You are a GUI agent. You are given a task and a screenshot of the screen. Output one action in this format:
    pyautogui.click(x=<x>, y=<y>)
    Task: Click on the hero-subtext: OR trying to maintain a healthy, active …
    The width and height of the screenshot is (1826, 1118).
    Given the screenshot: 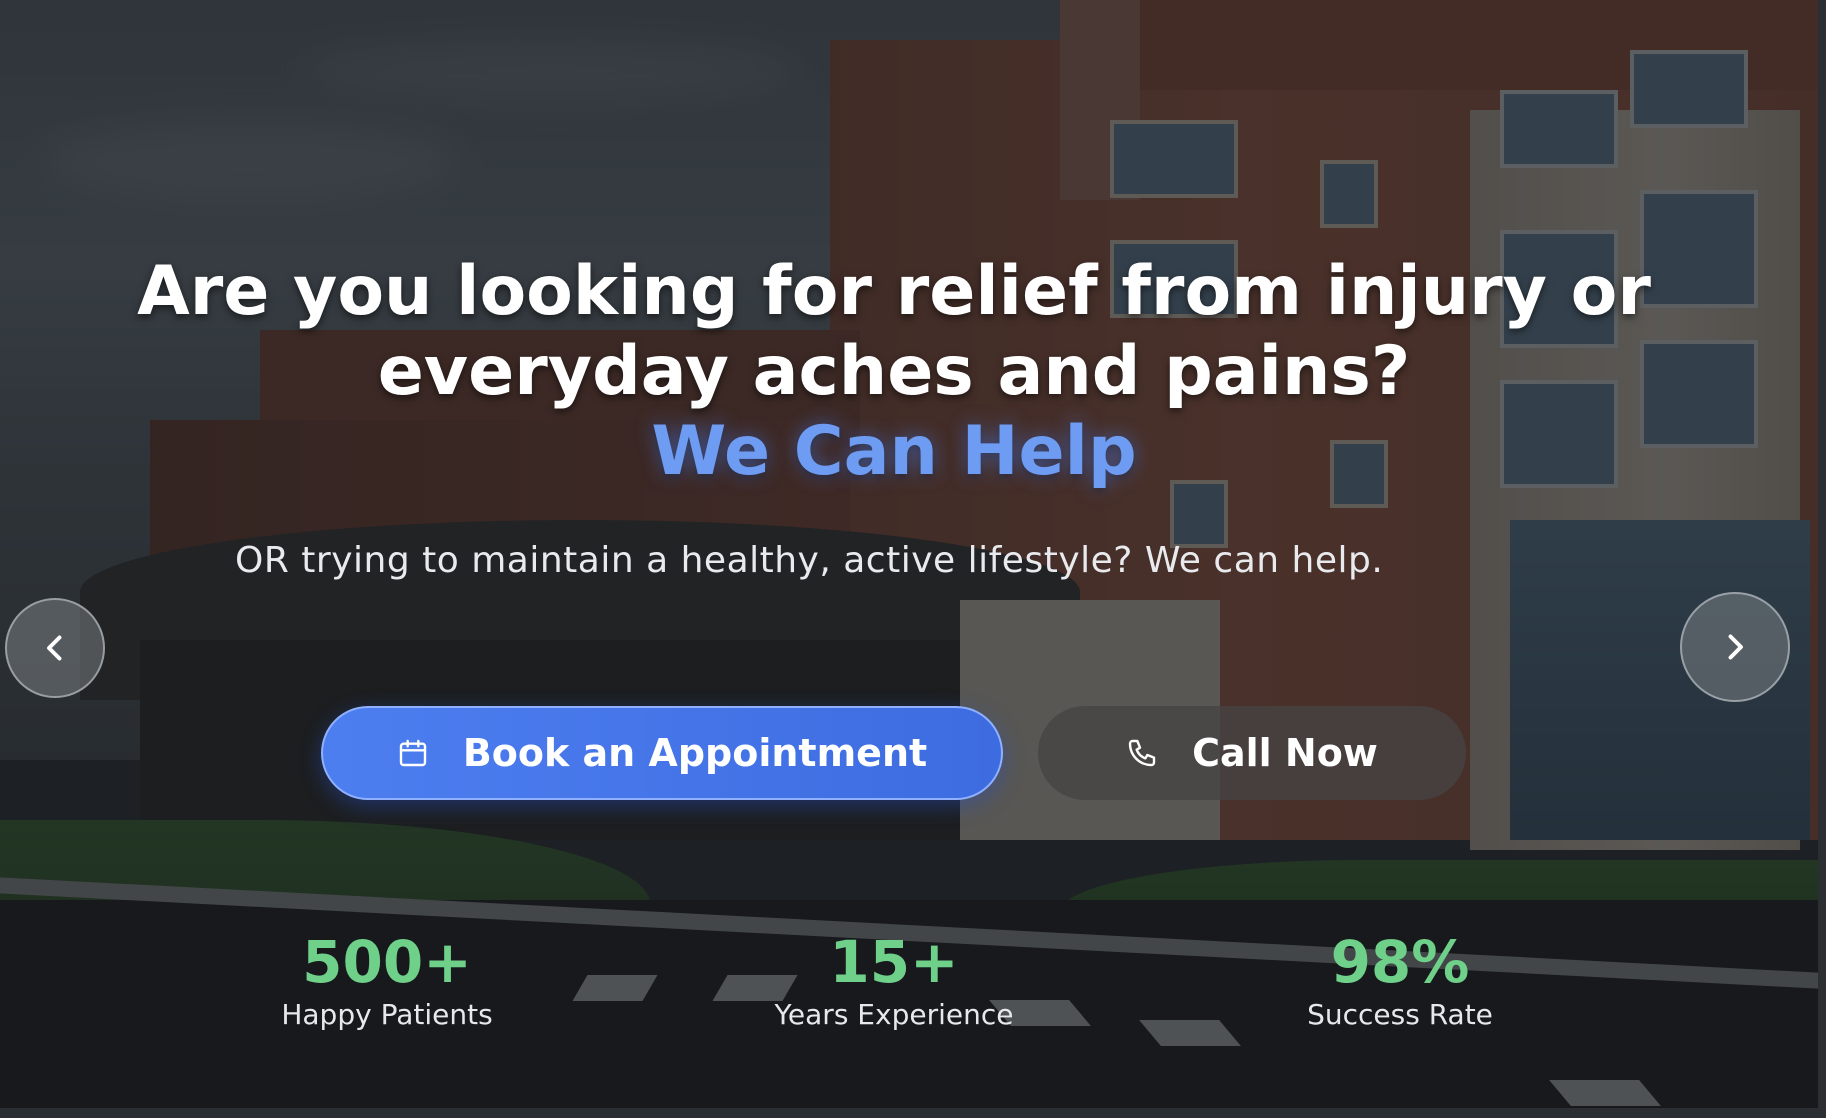 What is the action you would take?
    pyautogui.click(x=809, y=560)
    